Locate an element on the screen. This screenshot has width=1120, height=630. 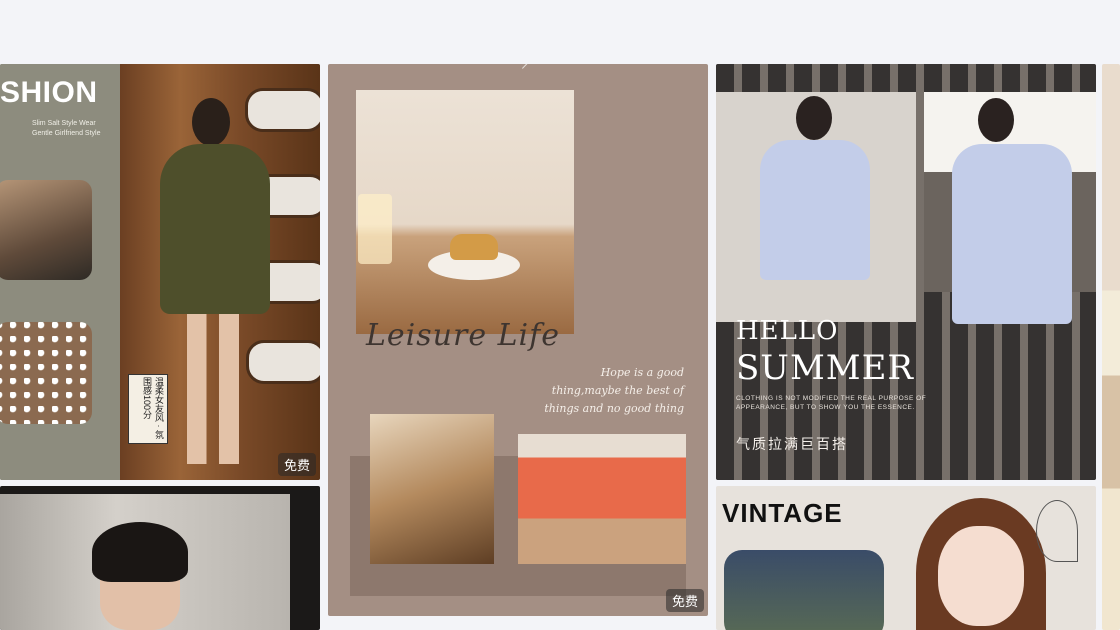
man-hair is located at coordinates (140, 552).